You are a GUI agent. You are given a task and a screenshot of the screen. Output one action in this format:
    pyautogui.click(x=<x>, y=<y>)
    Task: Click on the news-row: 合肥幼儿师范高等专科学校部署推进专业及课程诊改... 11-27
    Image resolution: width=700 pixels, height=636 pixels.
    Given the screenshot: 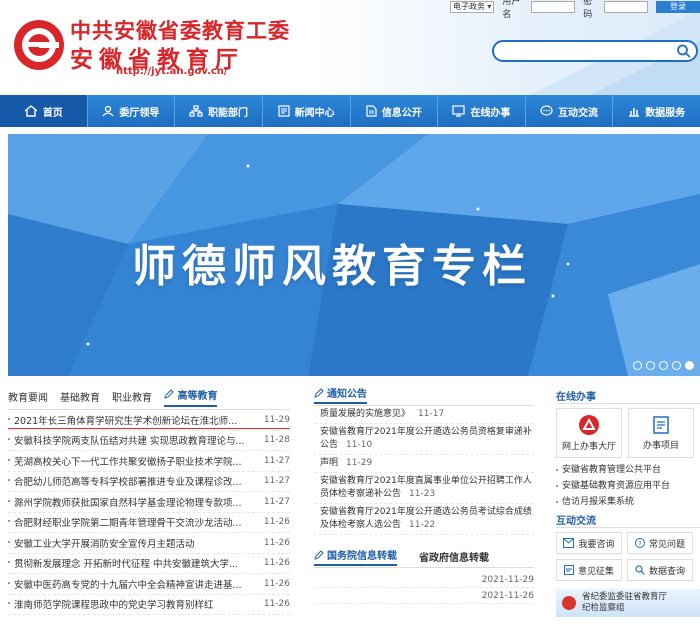 What is the action you would take?
    pyautogui.click(x=149, y=482)
    